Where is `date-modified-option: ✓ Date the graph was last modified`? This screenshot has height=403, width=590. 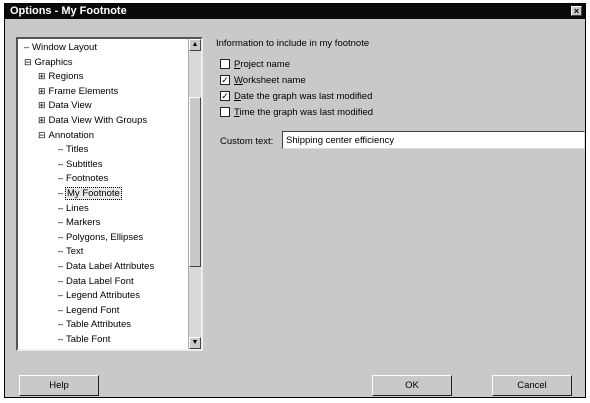 date-modified-option: ✓ Date the graph was last modified is located at coordinates (296, 97).